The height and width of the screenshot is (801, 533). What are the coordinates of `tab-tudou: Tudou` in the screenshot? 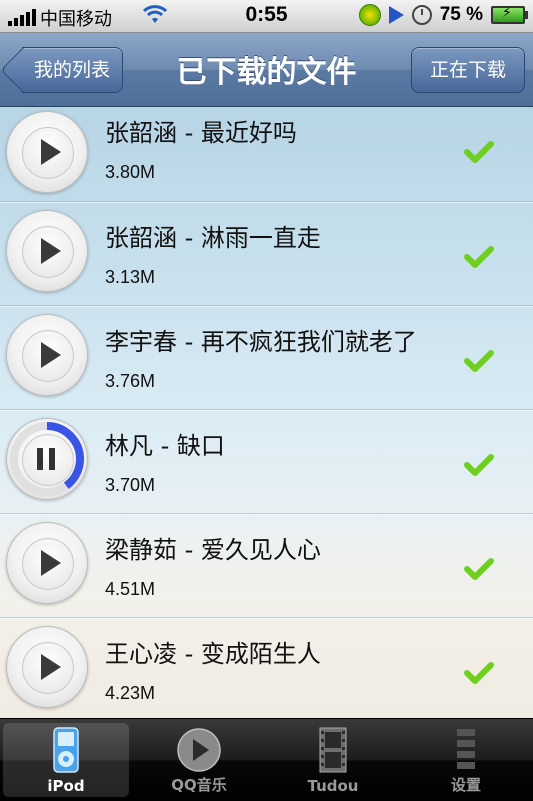 It's located at (333, 760).